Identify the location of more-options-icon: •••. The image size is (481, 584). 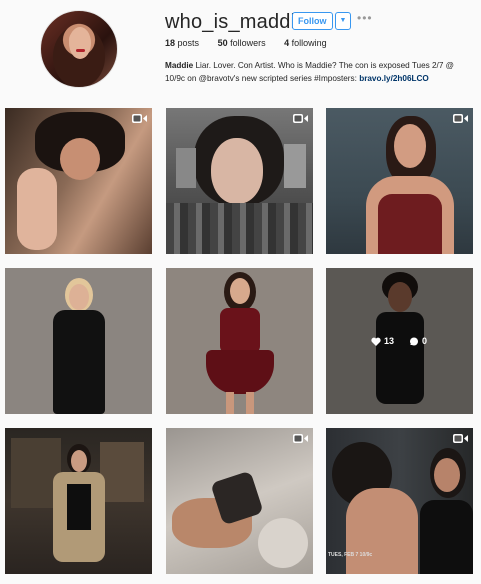
(365, 18).